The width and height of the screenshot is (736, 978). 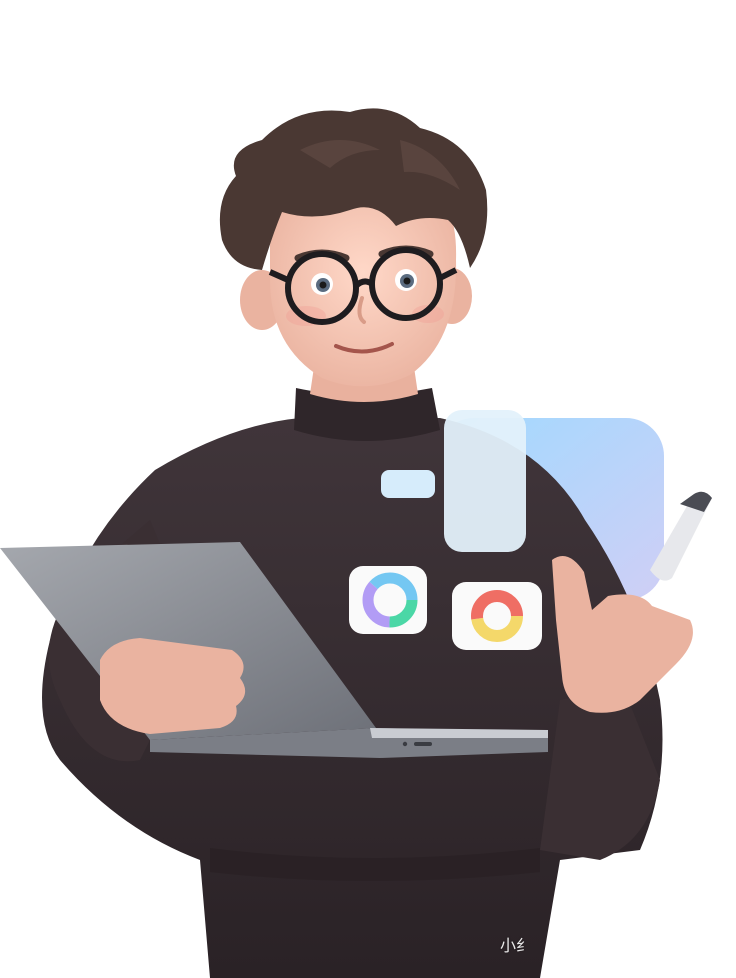 I want to click on pie-chart-icon, so click(x=497, y=616).